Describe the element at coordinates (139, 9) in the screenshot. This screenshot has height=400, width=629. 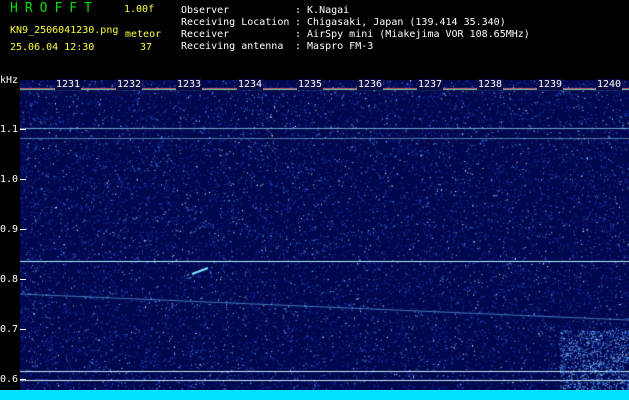
I see `app-version: 1.00f` at that location.